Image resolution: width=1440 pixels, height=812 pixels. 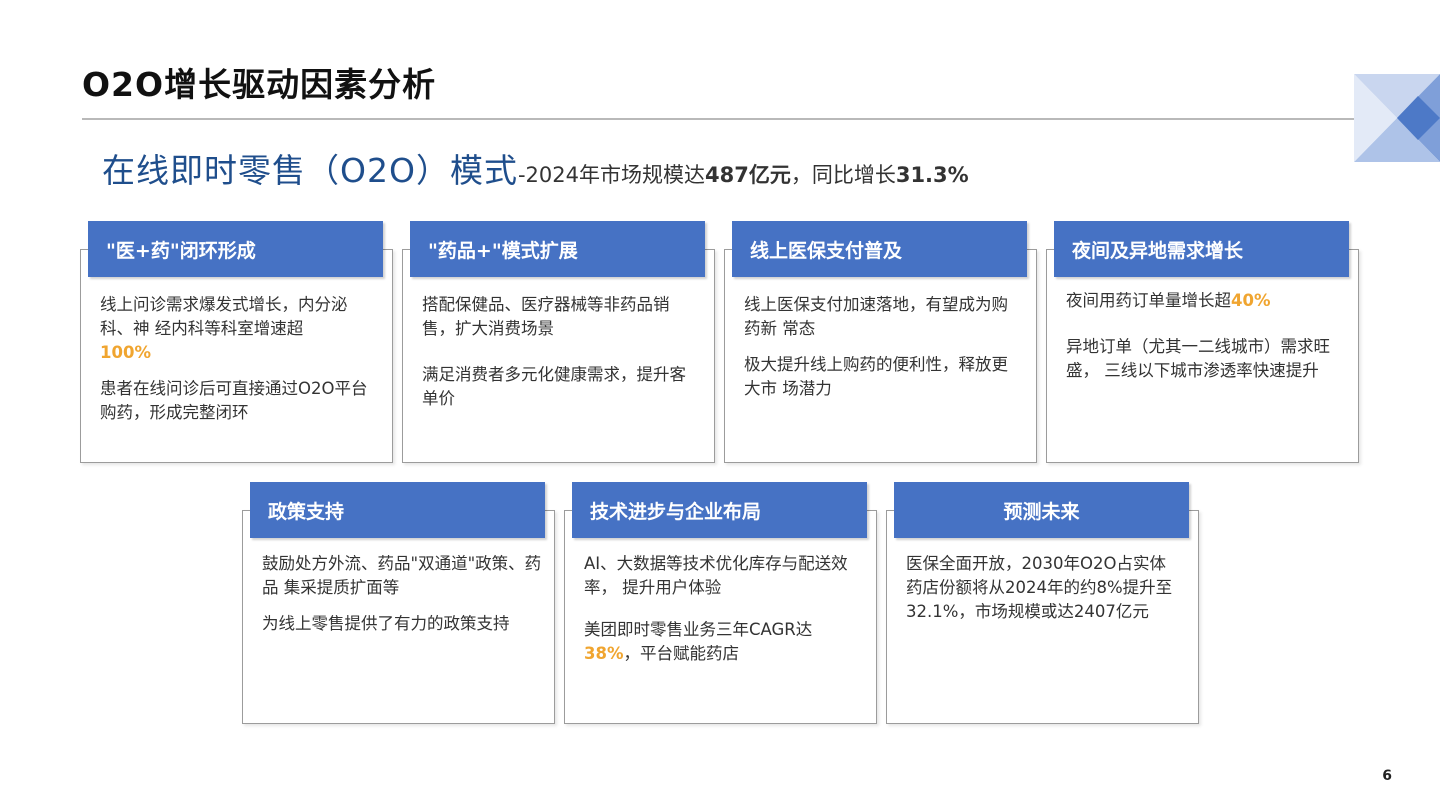 I want to click on card-title: 预测未来, so click(x=1041, y=511).